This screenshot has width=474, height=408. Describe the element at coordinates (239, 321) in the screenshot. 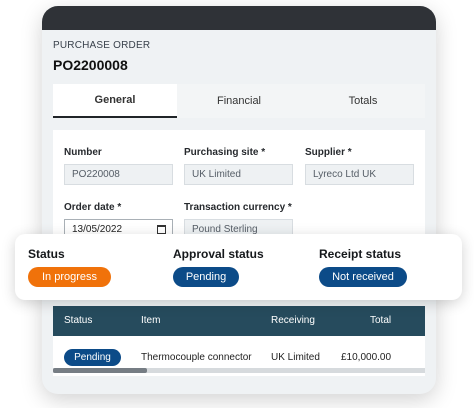

I see `table-header: Status Item Receiving Total` at that location.